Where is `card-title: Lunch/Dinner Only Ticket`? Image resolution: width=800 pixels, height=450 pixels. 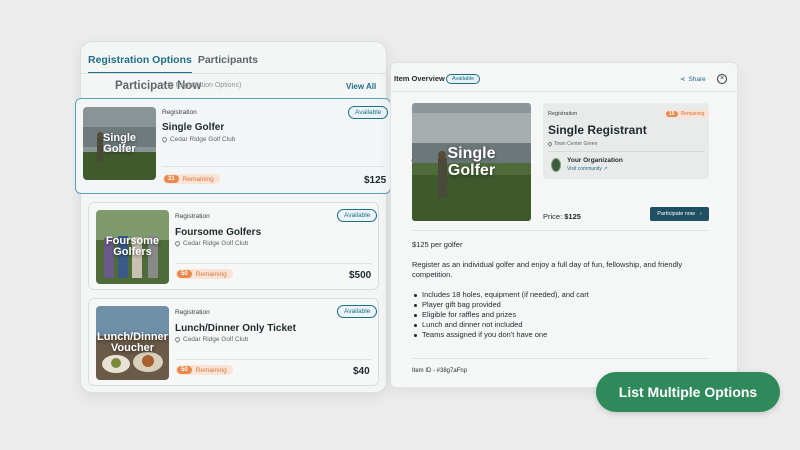
card-title: Lunch/Dinner Only Ticket is located at coordinates (235, 328).